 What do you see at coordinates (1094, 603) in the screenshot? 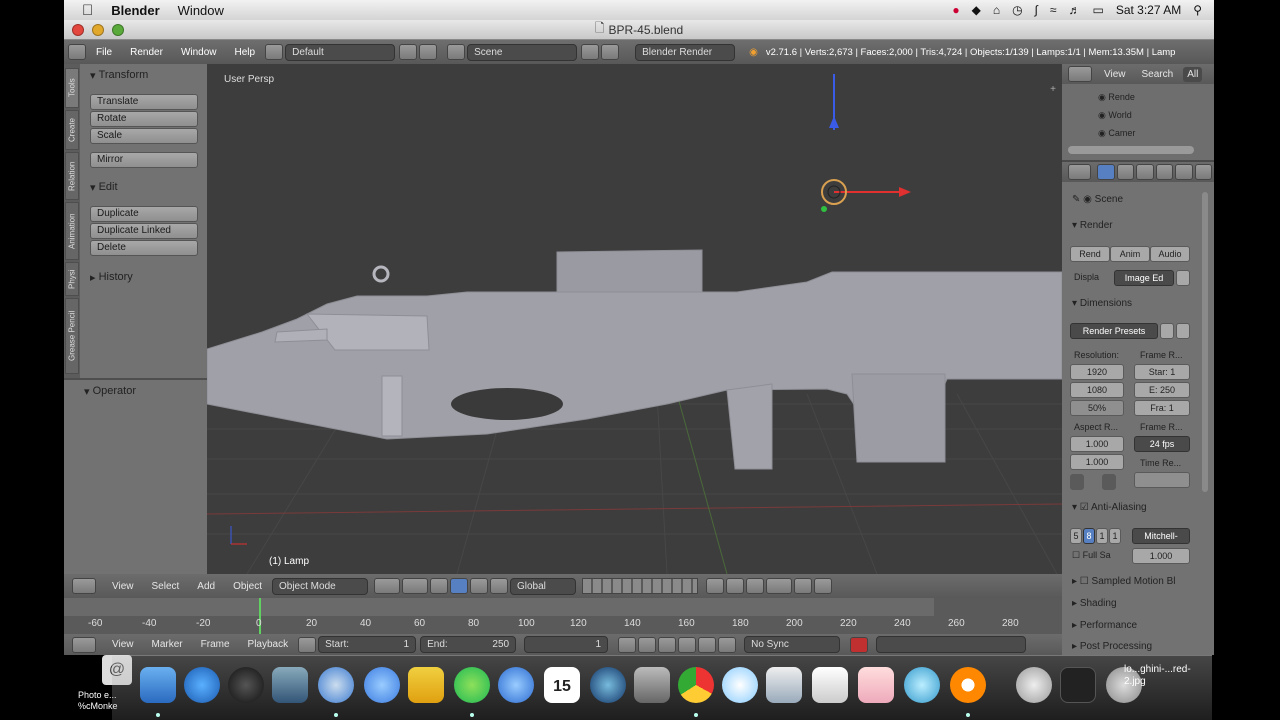
I see `shading-panel-header: ▸ Shading` at bounding box center [1094, 603].